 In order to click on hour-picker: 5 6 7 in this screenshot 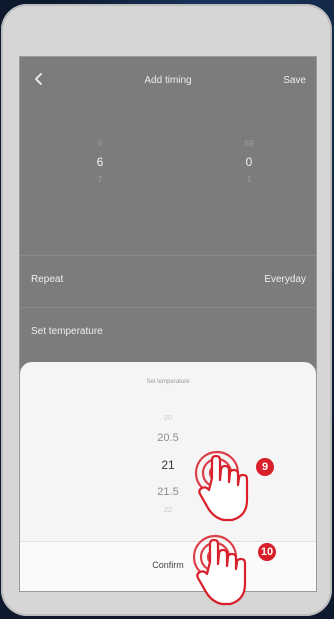, I will do `click(100, 162)`.